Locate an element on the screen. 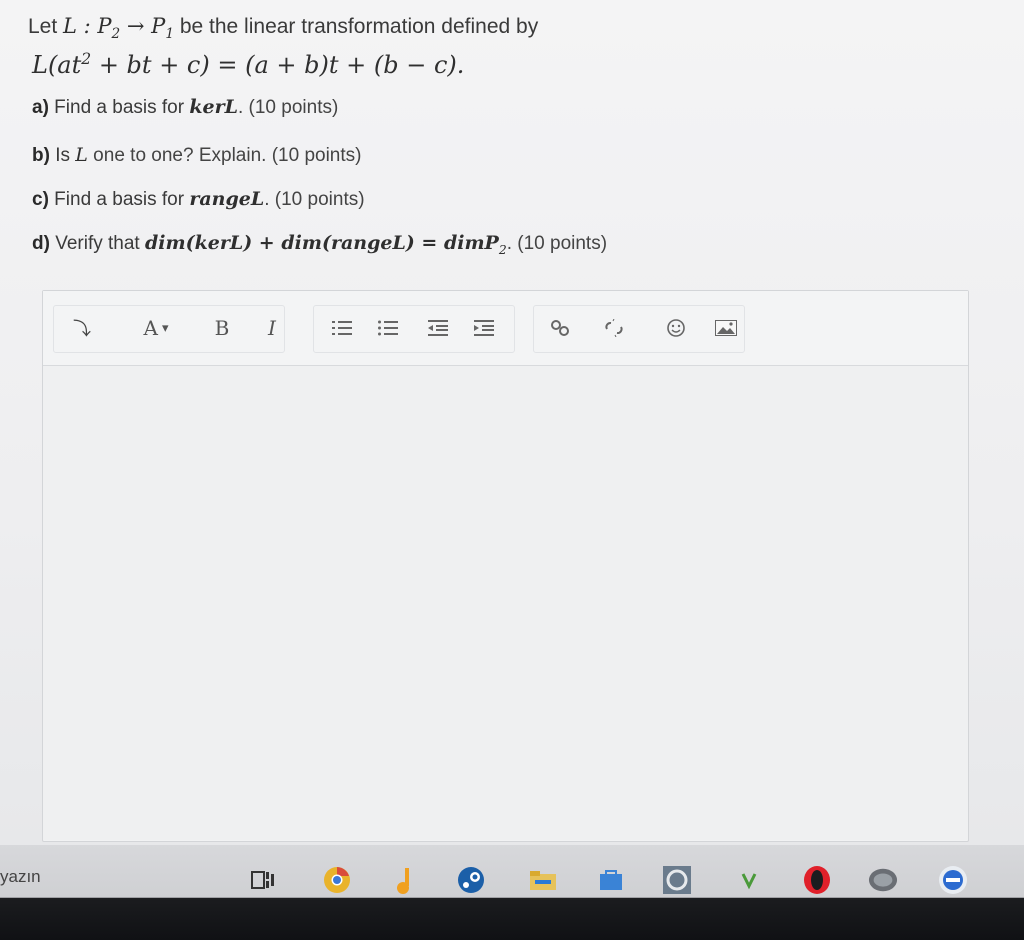  store-icon is located at coordinates (611, 880).